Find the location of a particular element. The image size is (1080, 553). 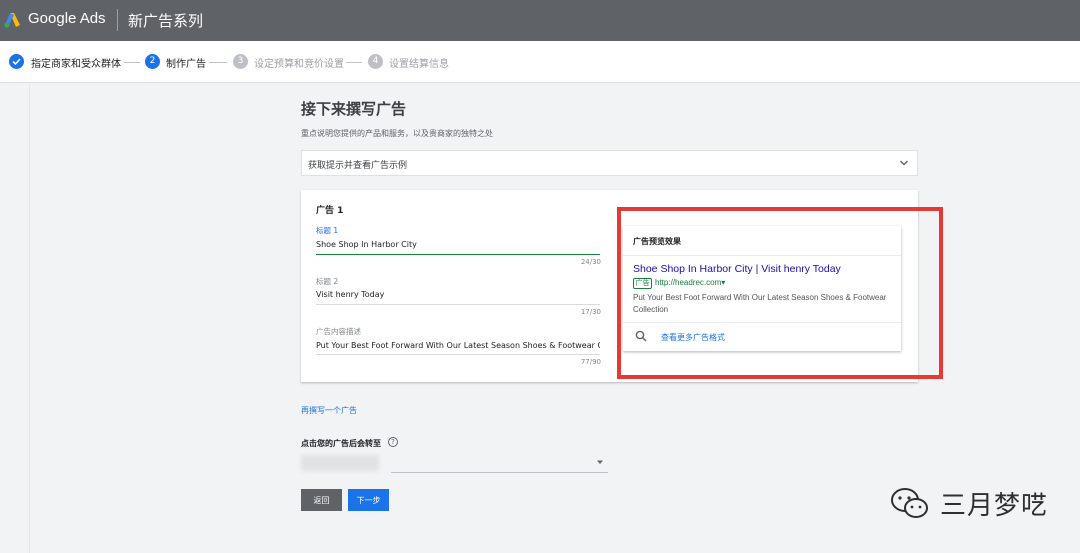

progress-stepper: 指定商家和受众群体 2 制作广告 3 设定预算和竞价设置 4 设置结算信息 is located at coordinates (540, 62).